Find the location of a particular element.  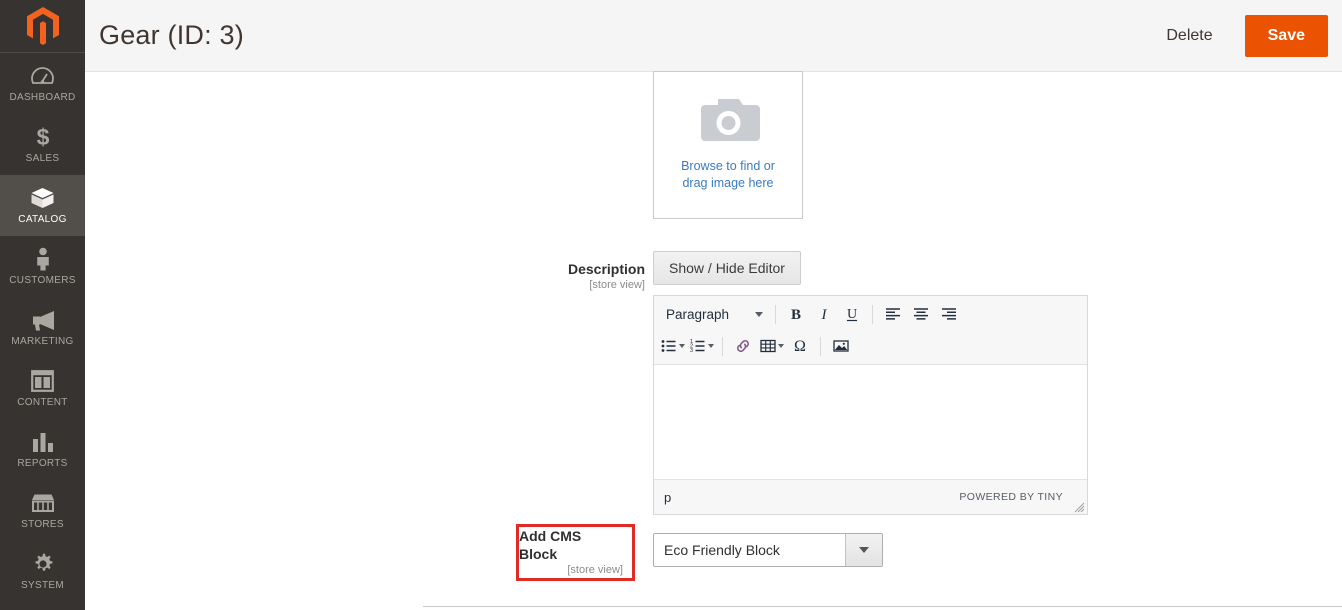

page-header: Gear (ID: 3) Delete Save is located at coordinates (713, 36).